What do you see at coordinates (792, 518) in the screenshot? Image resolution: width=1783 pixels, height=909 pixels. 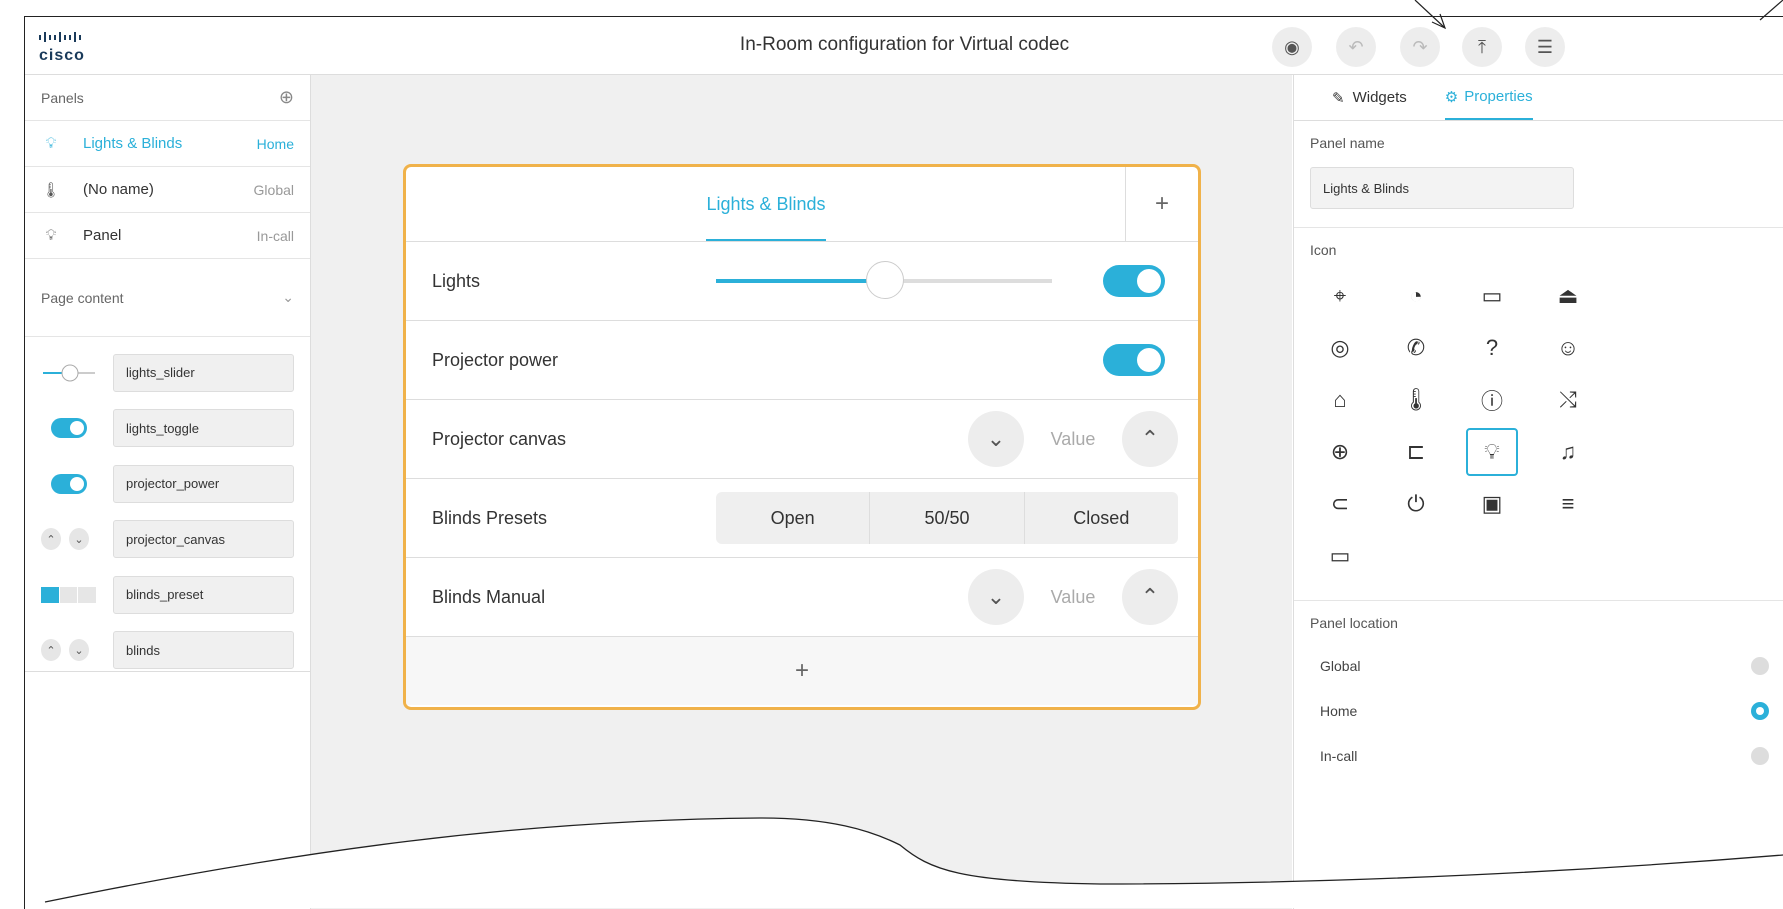 I see `preset-open-button: Open` at bounding box center [792, 518].